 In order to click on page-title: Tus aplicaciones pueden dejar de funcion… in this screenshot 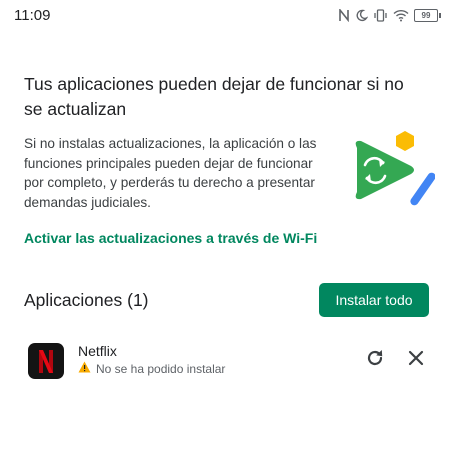, I will do `click(214, 96)`.